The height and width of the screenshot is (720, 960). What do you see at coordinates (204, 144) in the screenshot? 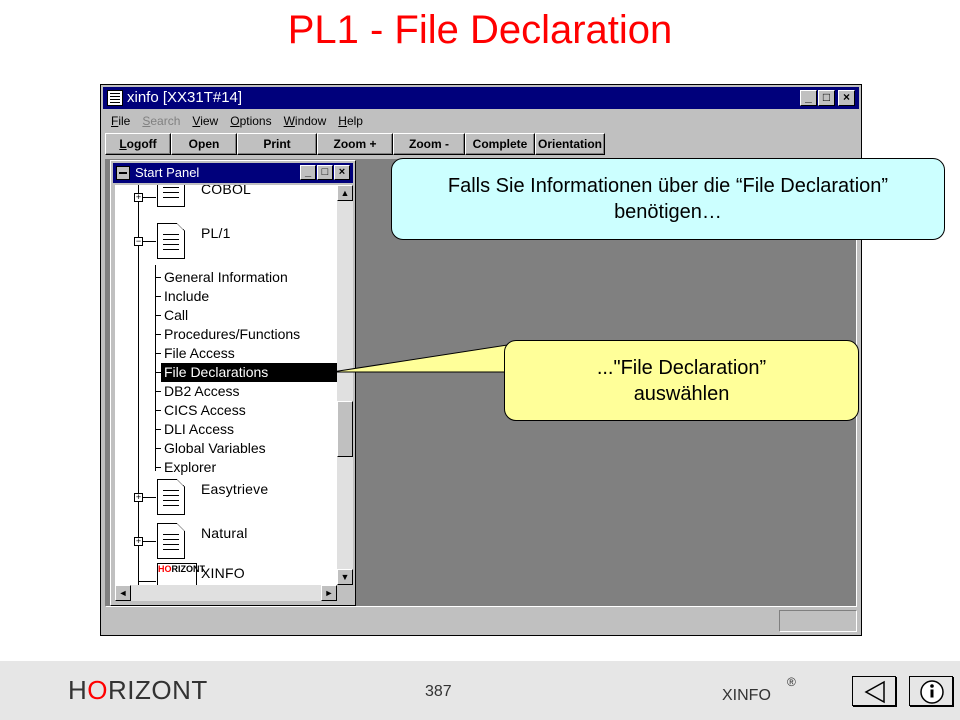
I see `open-button: Open` at bounding box center [204, 144].